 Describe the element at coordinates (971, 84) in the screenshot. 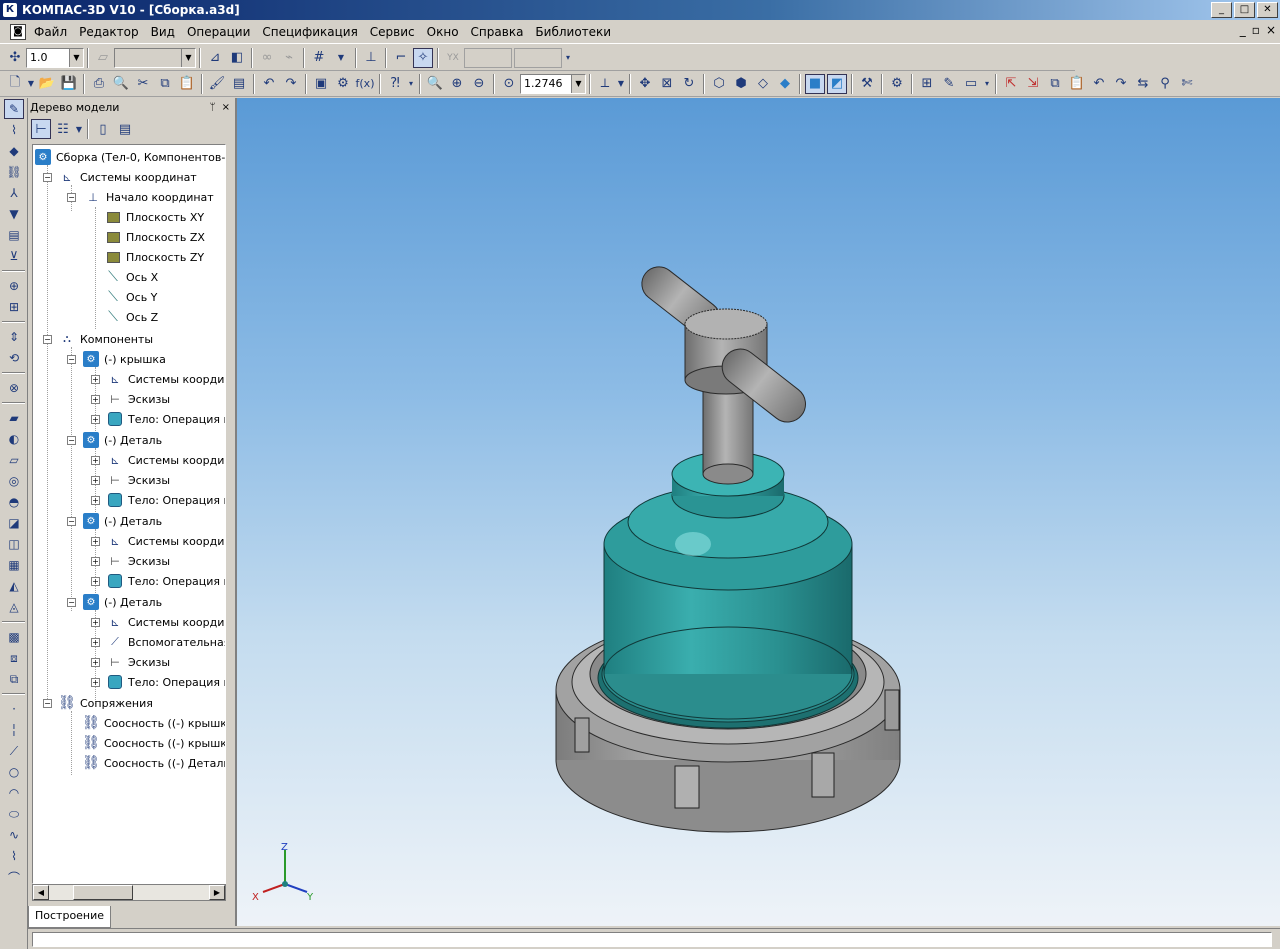

I see `window-icon: ▭` at that location.